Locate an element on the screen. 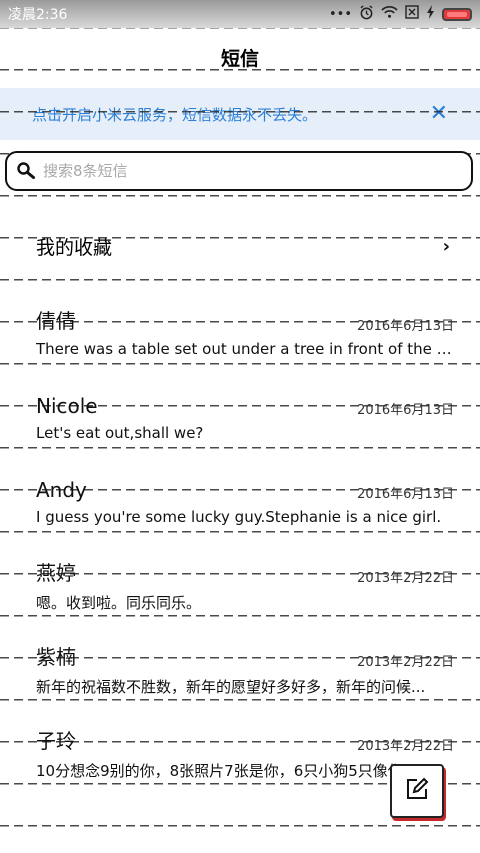  status-time: 凌晨2:36 is located at coordinates (38, 15).